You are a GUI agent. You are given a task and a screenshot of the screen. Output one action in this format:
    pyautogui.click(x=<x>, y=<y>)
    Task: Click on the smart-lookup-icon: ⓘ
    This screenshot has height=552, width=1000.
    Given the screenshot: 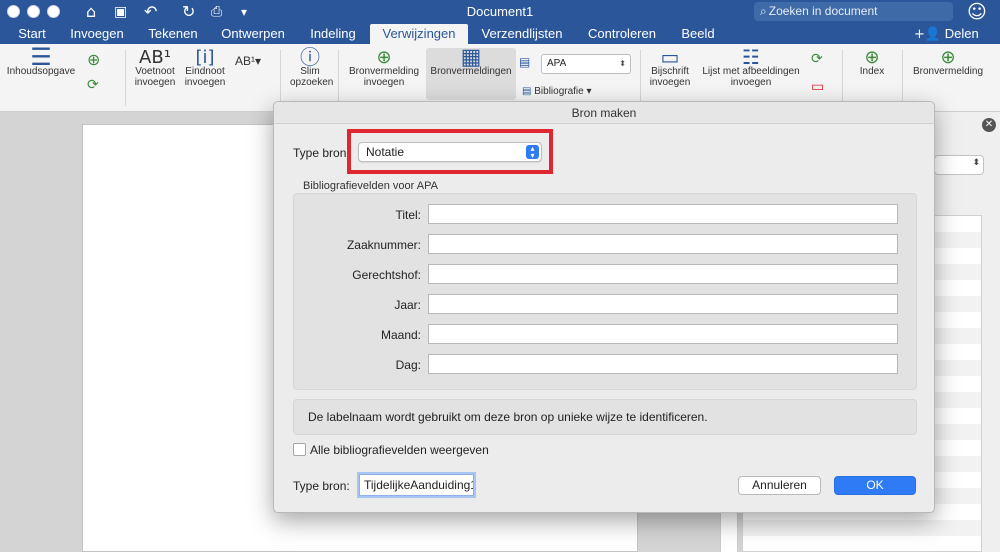 What is the action you would take?
    pyautogui.click(x=310, y=57)
    